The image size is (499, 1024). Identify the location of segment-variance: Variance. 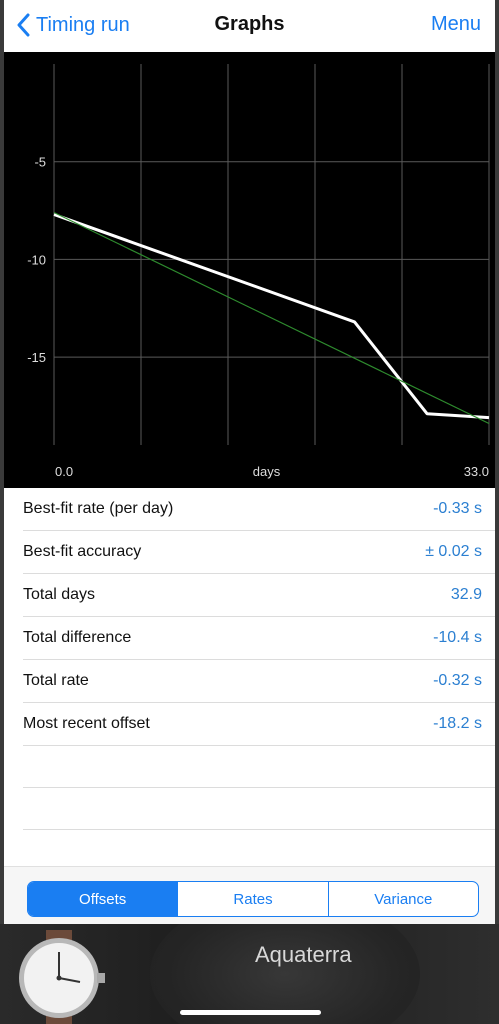
(402, 899).